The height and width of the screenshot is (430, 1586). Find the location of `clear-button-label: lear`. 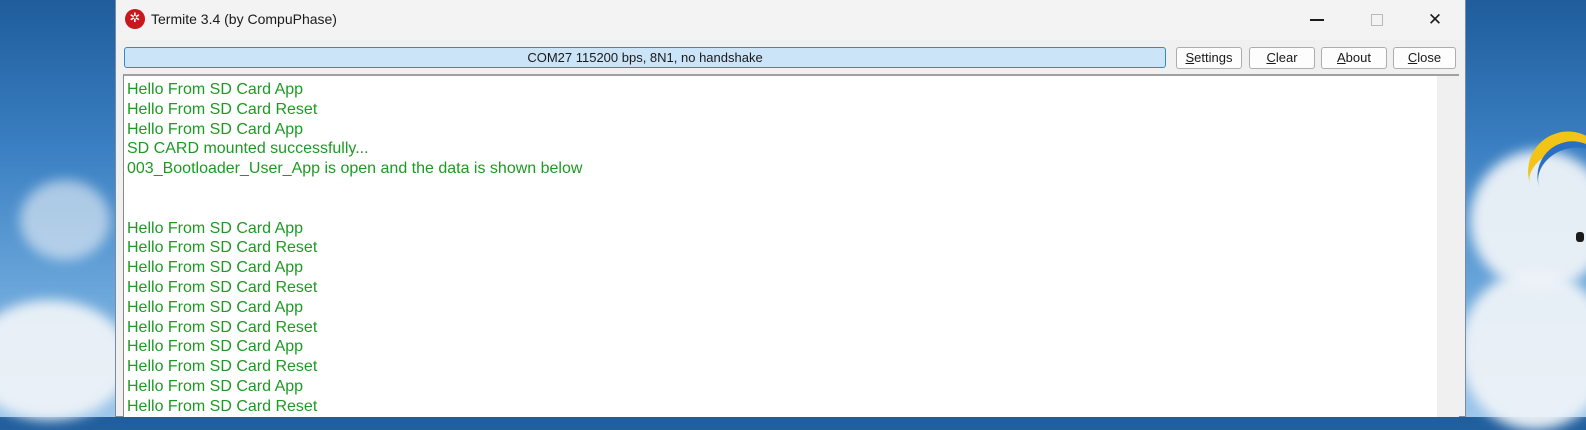

clear-button-label: lear is located at coordinates (1286, 57).